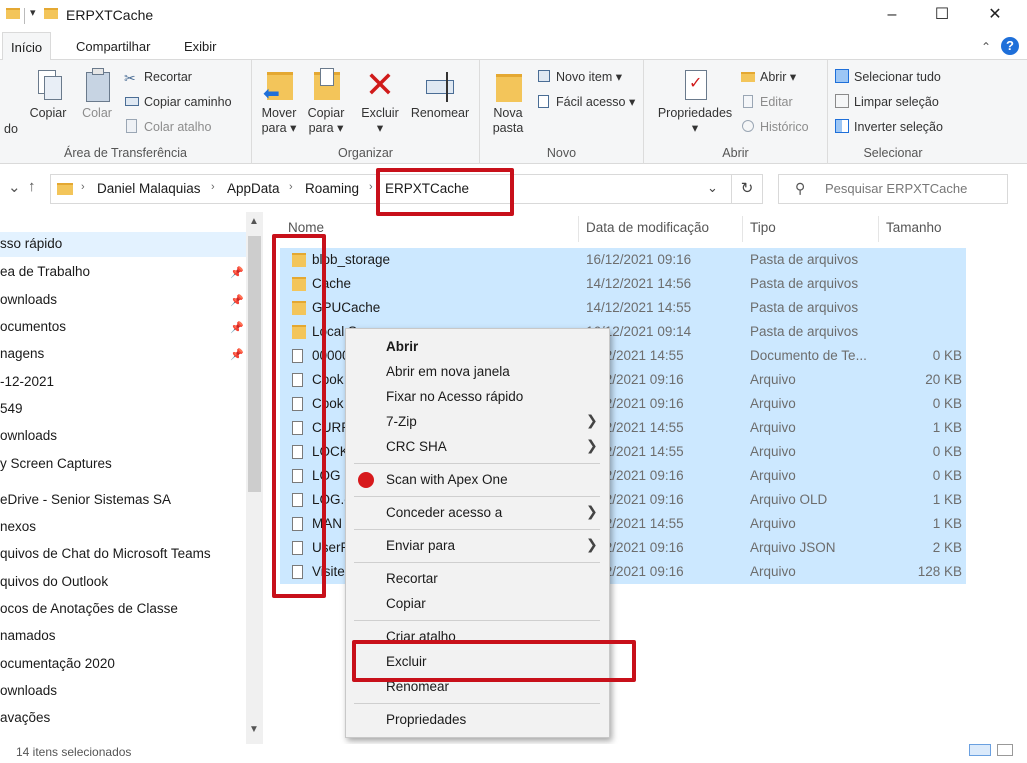 This screenshot has height=763, width=1027. Describe the element at coordinates (585, 102) in the screenshot. I see `easy-access-button: Fácil acesso ▾` at that location.